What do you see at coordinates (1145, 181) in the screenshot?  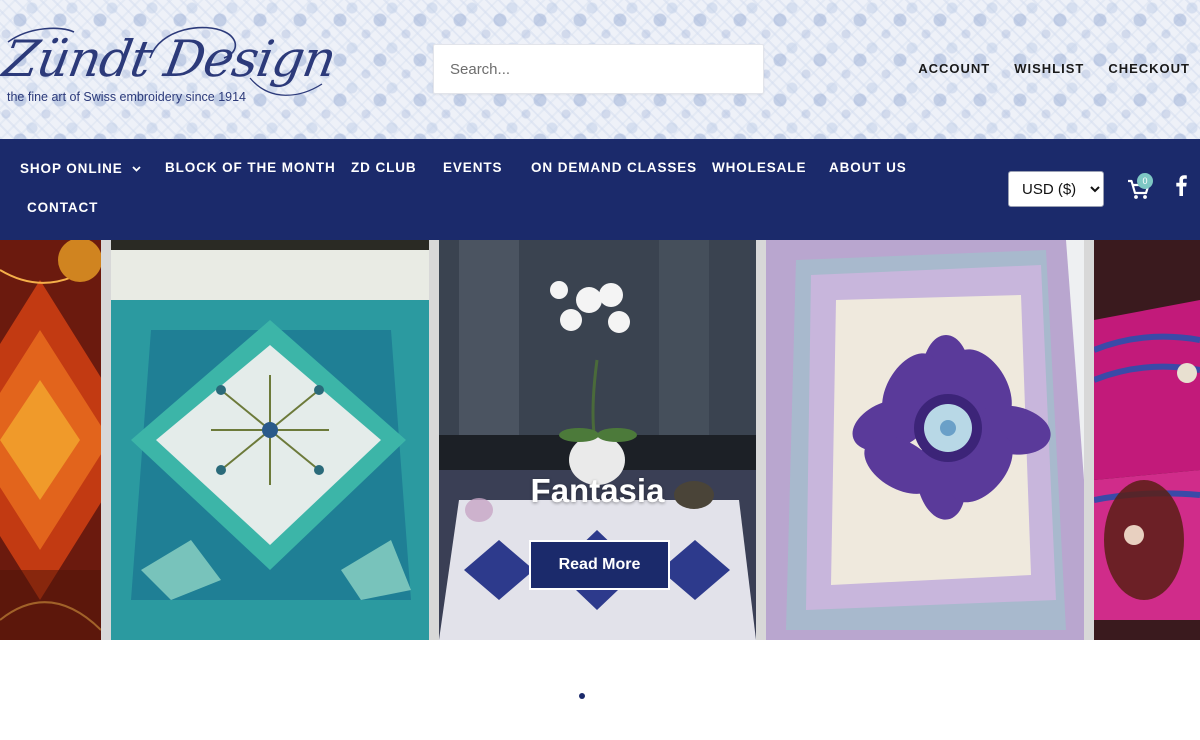 I see `cart-count-badge: 0` at bounding box center [1145, 181].